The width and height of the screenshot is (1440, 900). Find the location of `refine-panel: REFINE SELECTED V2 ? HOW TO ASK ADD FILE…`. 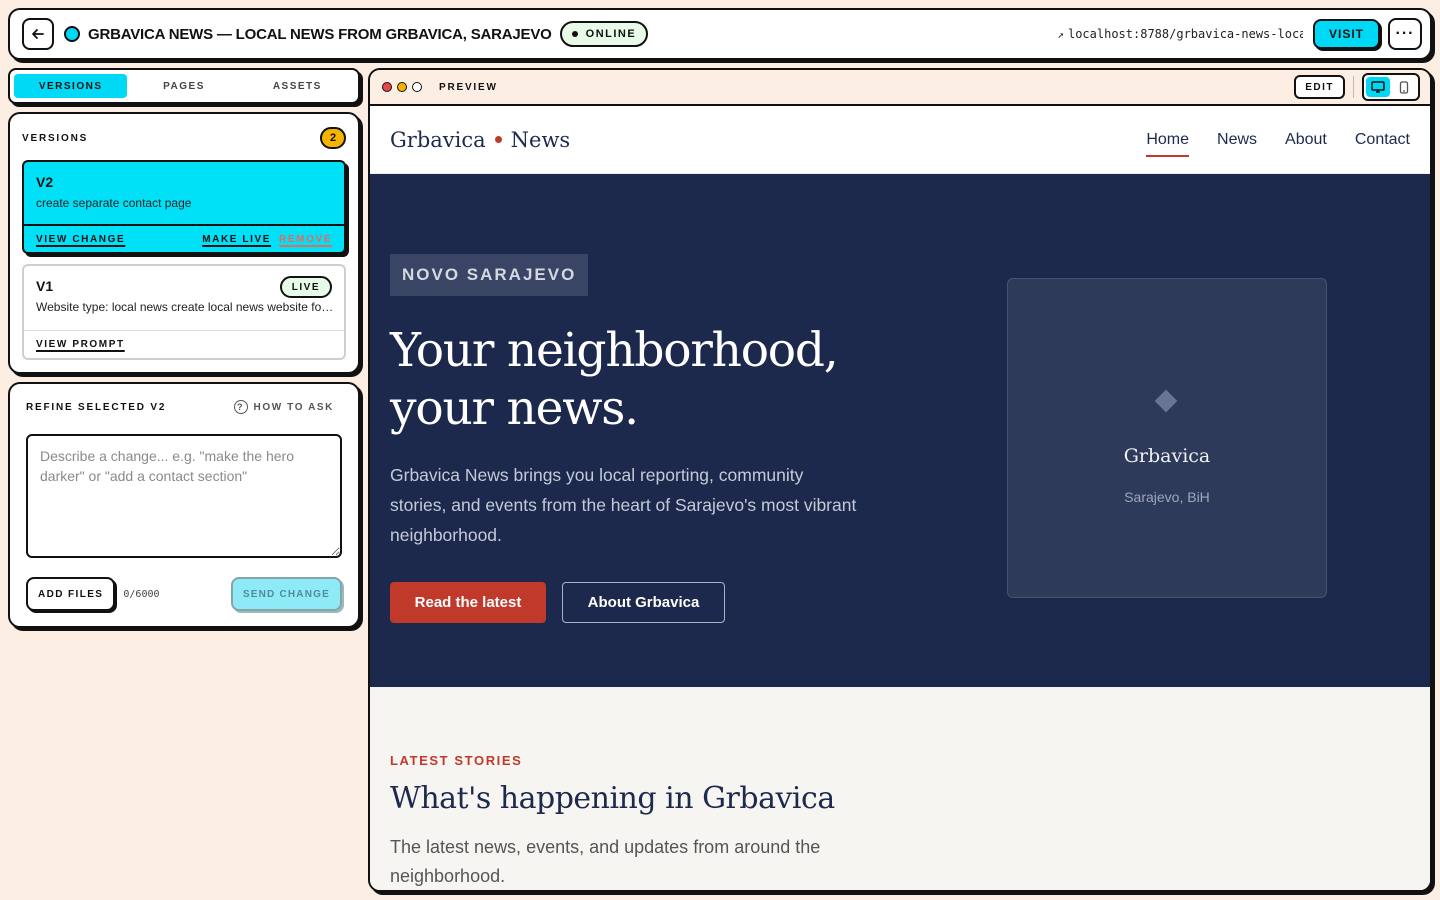

refine-panel: REFINE SELECTED V2 ? HOW TO ASK ADD FILE… is located at coordinates (184, 505).